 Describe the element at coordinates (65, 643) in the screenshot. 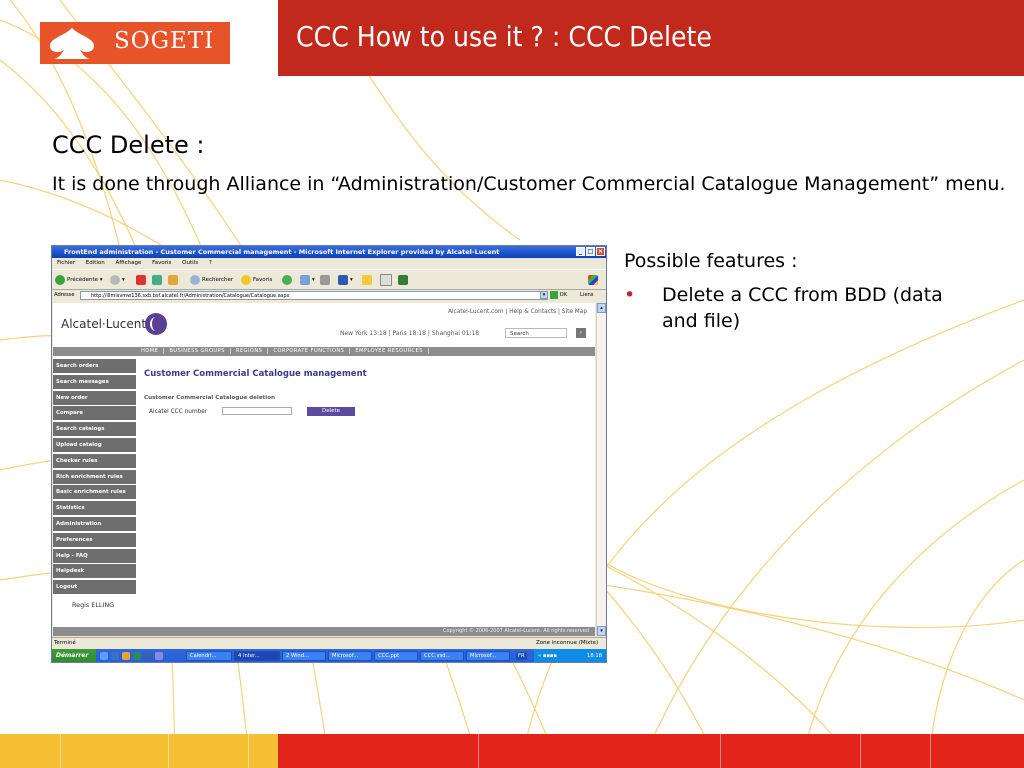

I see `status-text: Terminé` at that location.